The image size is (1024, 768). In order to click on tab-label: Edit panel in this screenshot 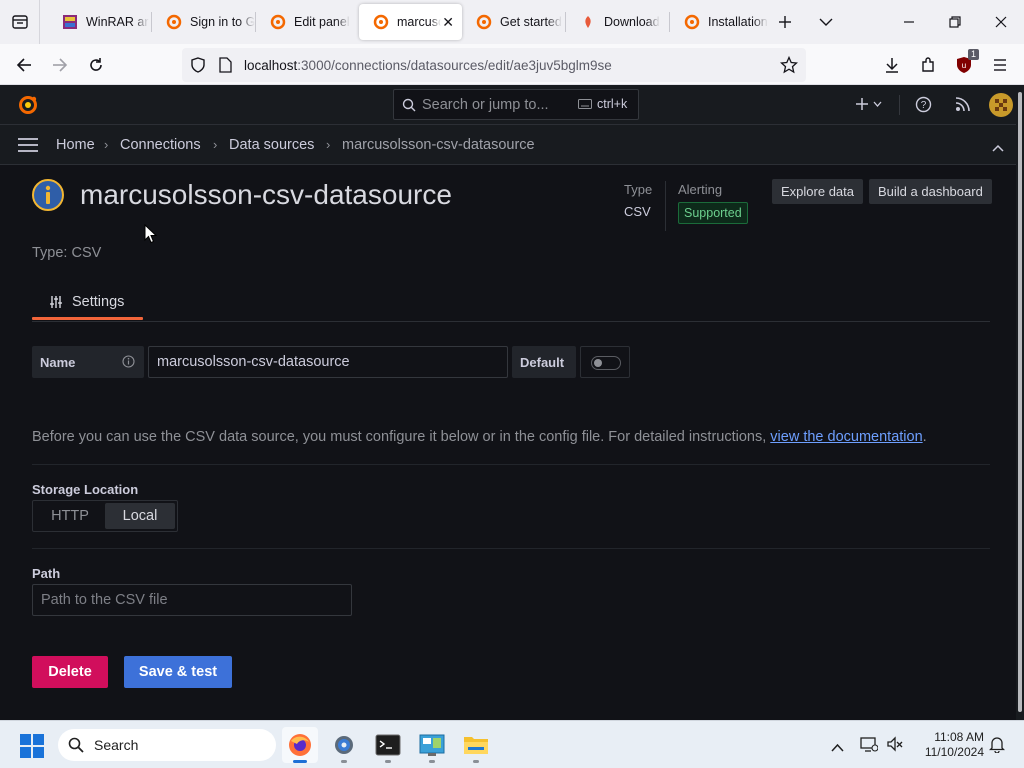, I will do `click(322, 22)`.